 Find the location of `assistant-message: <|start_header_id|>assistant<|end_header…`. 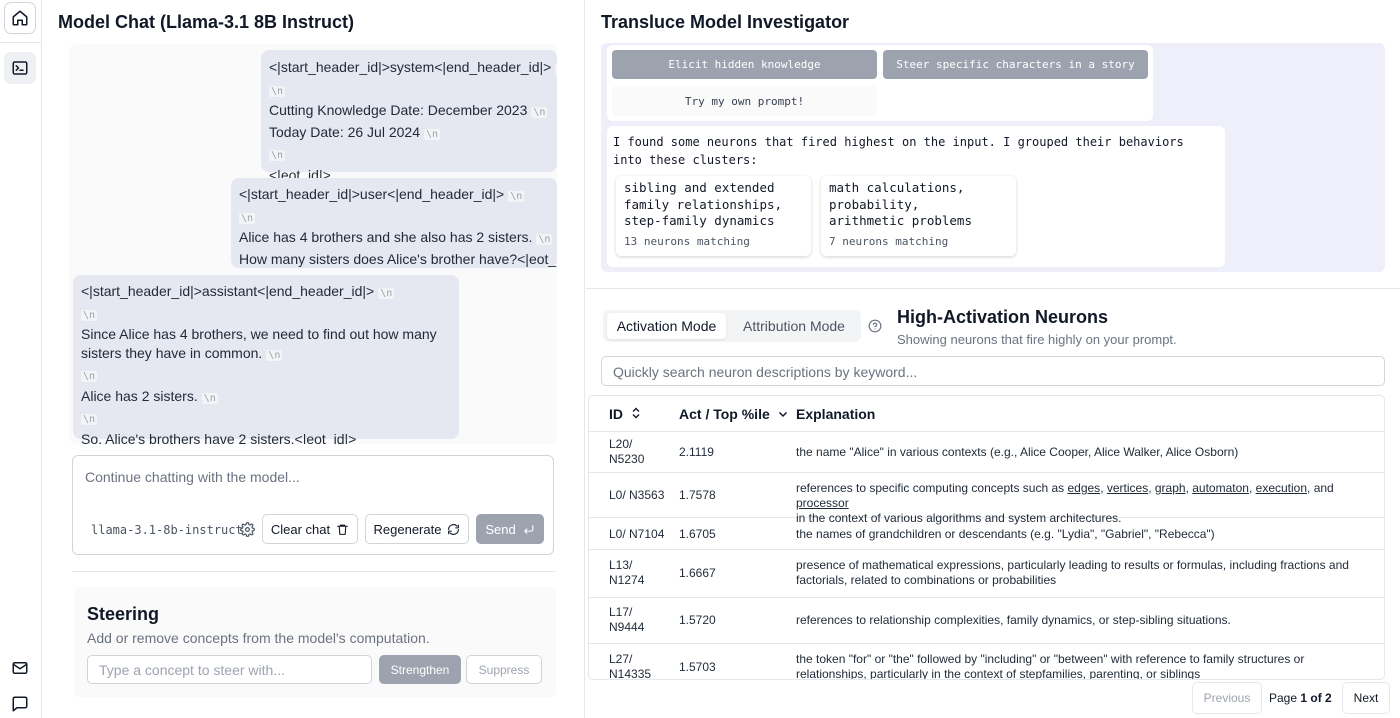

assistant-message: <|start_header_id|>assistant<|end_header… is located at coordinates (266, 359).